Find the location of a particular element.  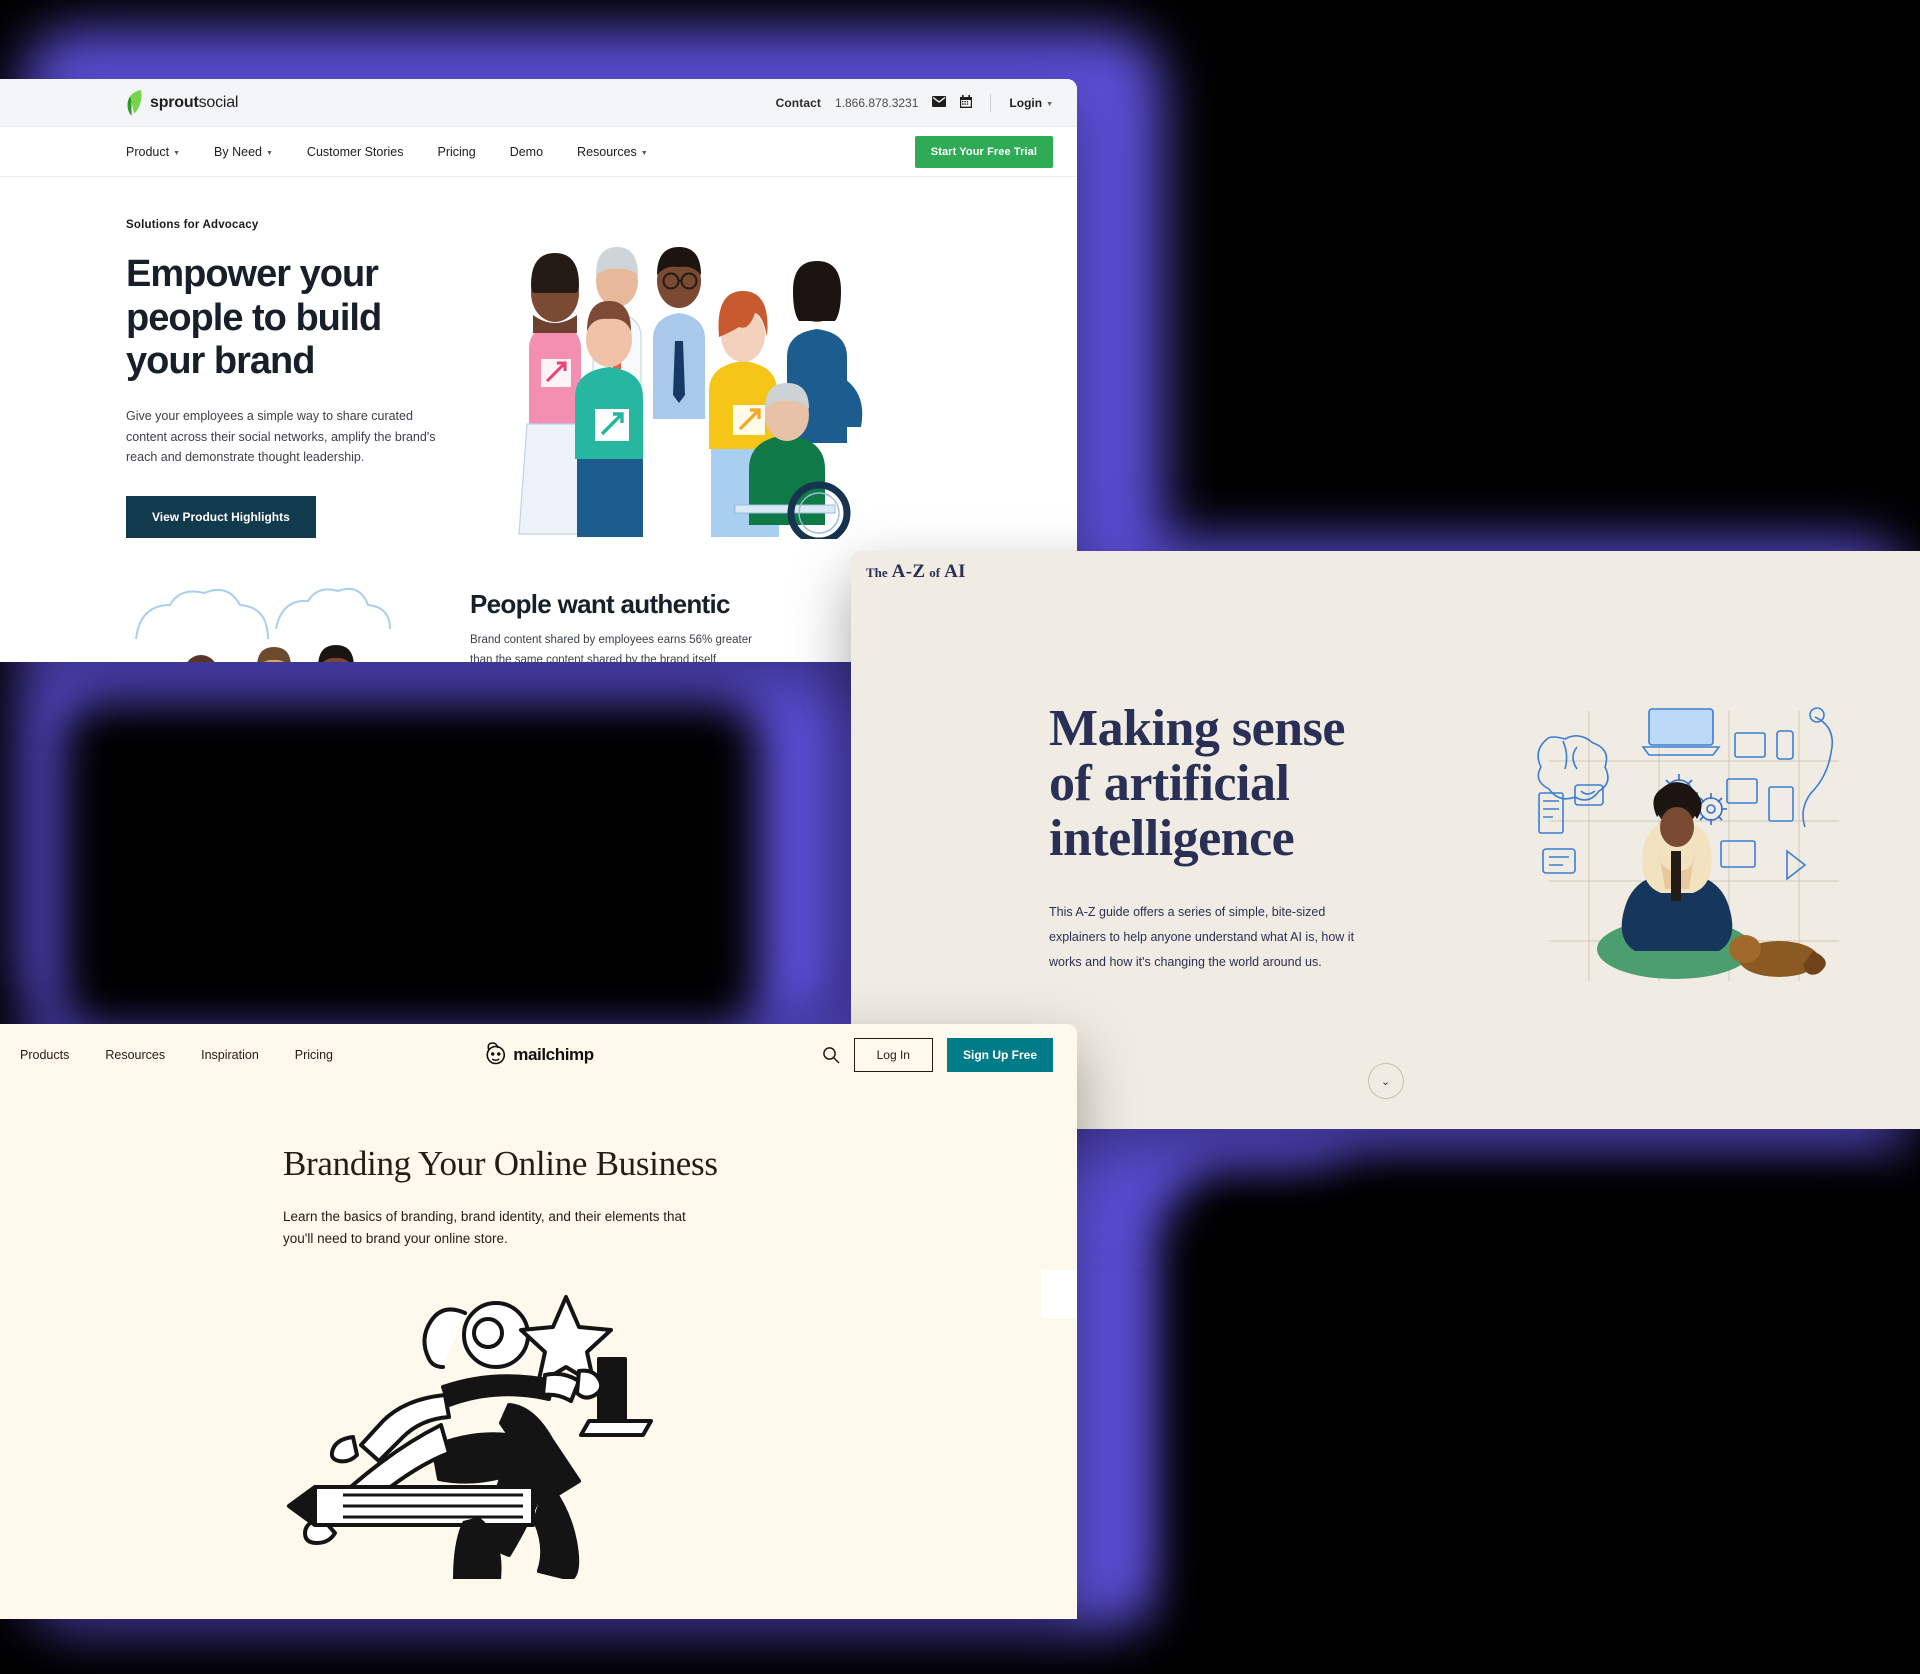

paragraph-line-2: you'll need to brand your online store. is located at coordinates (395, 1238).